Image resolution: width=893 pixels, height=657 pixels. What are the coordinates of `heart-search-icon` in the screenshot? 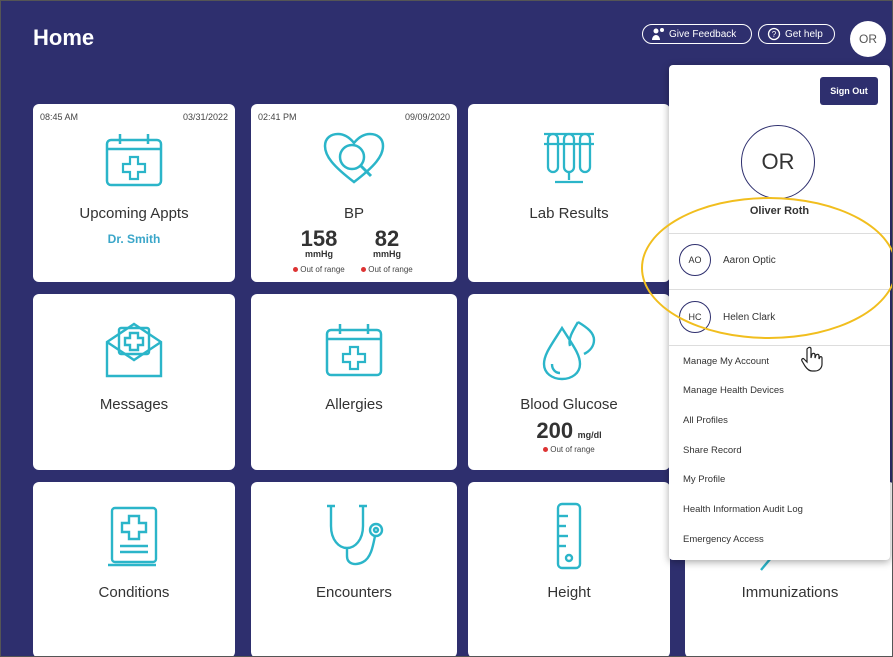 It's located at (354, 158).